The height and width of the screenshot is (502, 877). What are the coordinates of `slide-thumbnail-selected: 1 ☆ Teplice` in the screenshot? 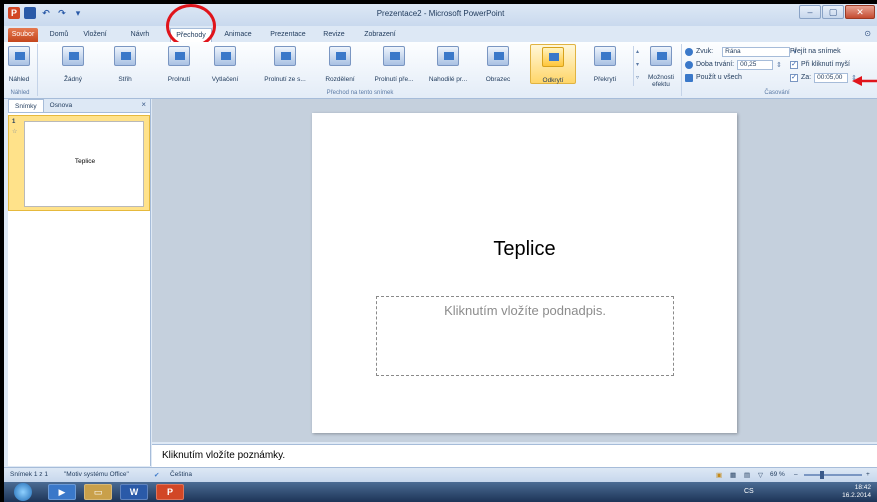 It's located at (79, 163).